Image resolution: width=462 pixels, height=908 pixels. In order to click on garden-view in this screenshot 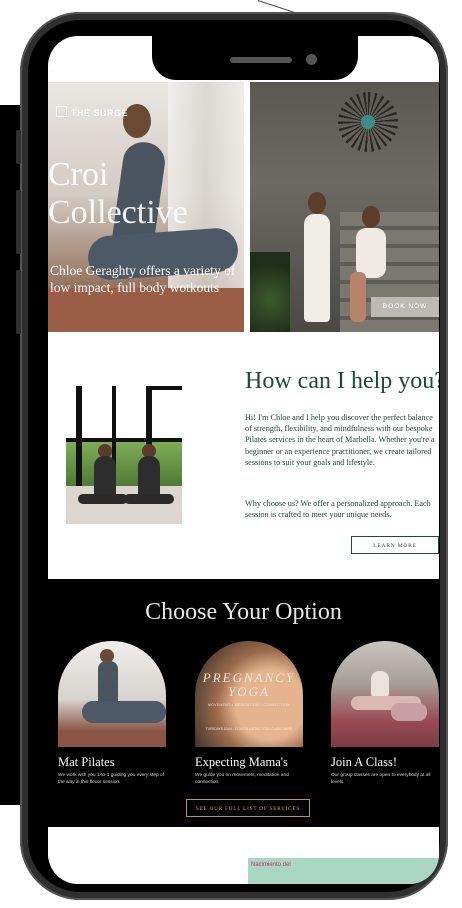, I will do `click(124, 463)`.